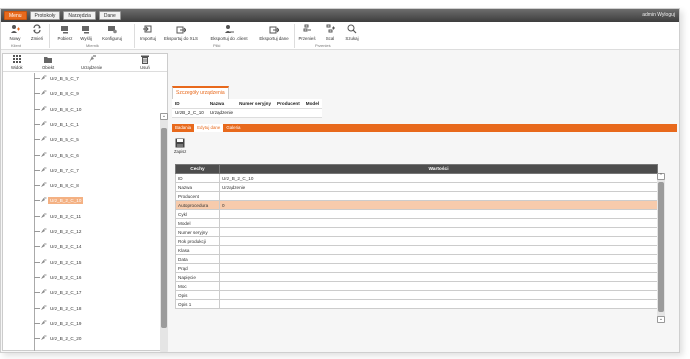 This screenshot has width=690, height=359. I want to click on configure-icon, so click(112, 30).